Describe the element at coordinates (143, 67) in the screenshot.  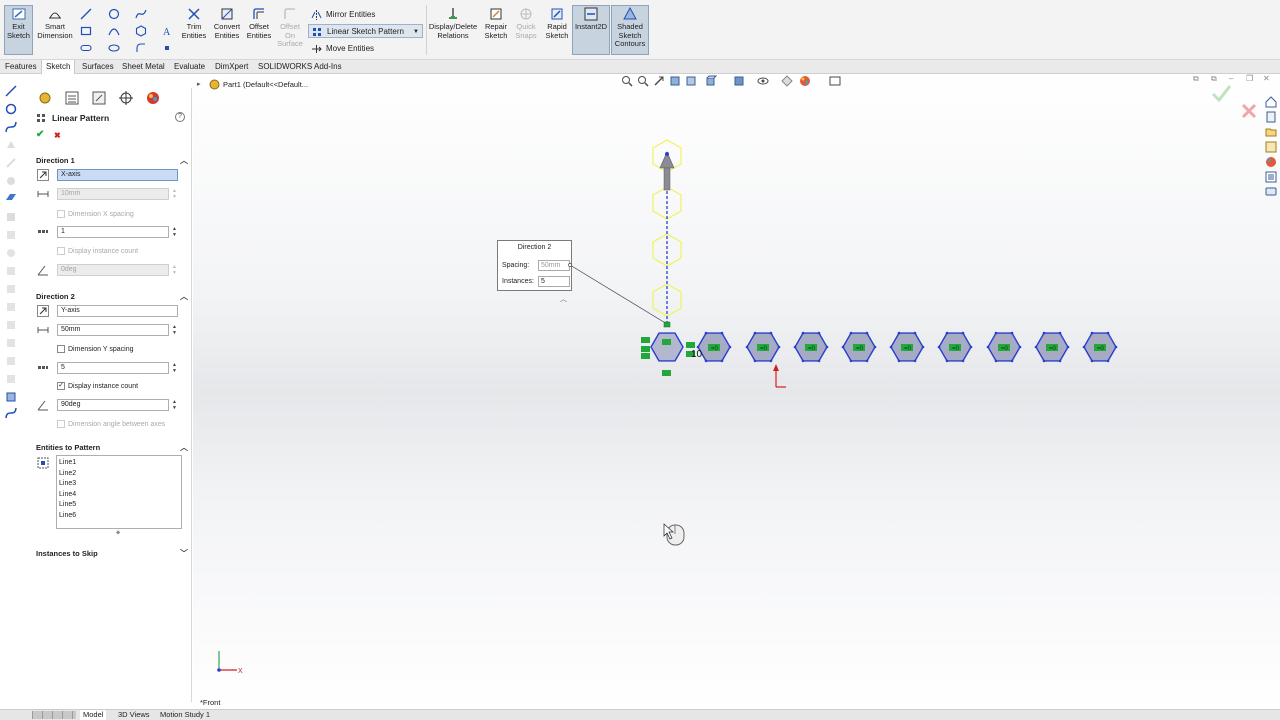
I see `tab-sheet-metal: Sheet Metal` at that location.